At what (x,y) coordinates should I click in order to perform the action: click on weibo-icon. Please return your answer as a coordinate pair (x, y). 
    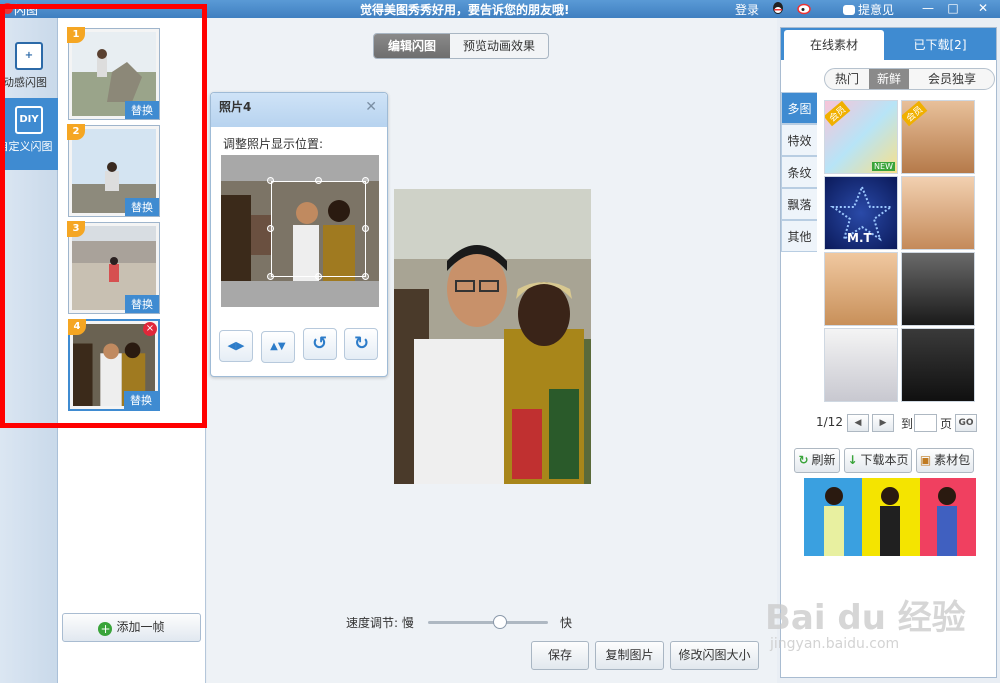
    Looking at the image, I should click on (805, 9).